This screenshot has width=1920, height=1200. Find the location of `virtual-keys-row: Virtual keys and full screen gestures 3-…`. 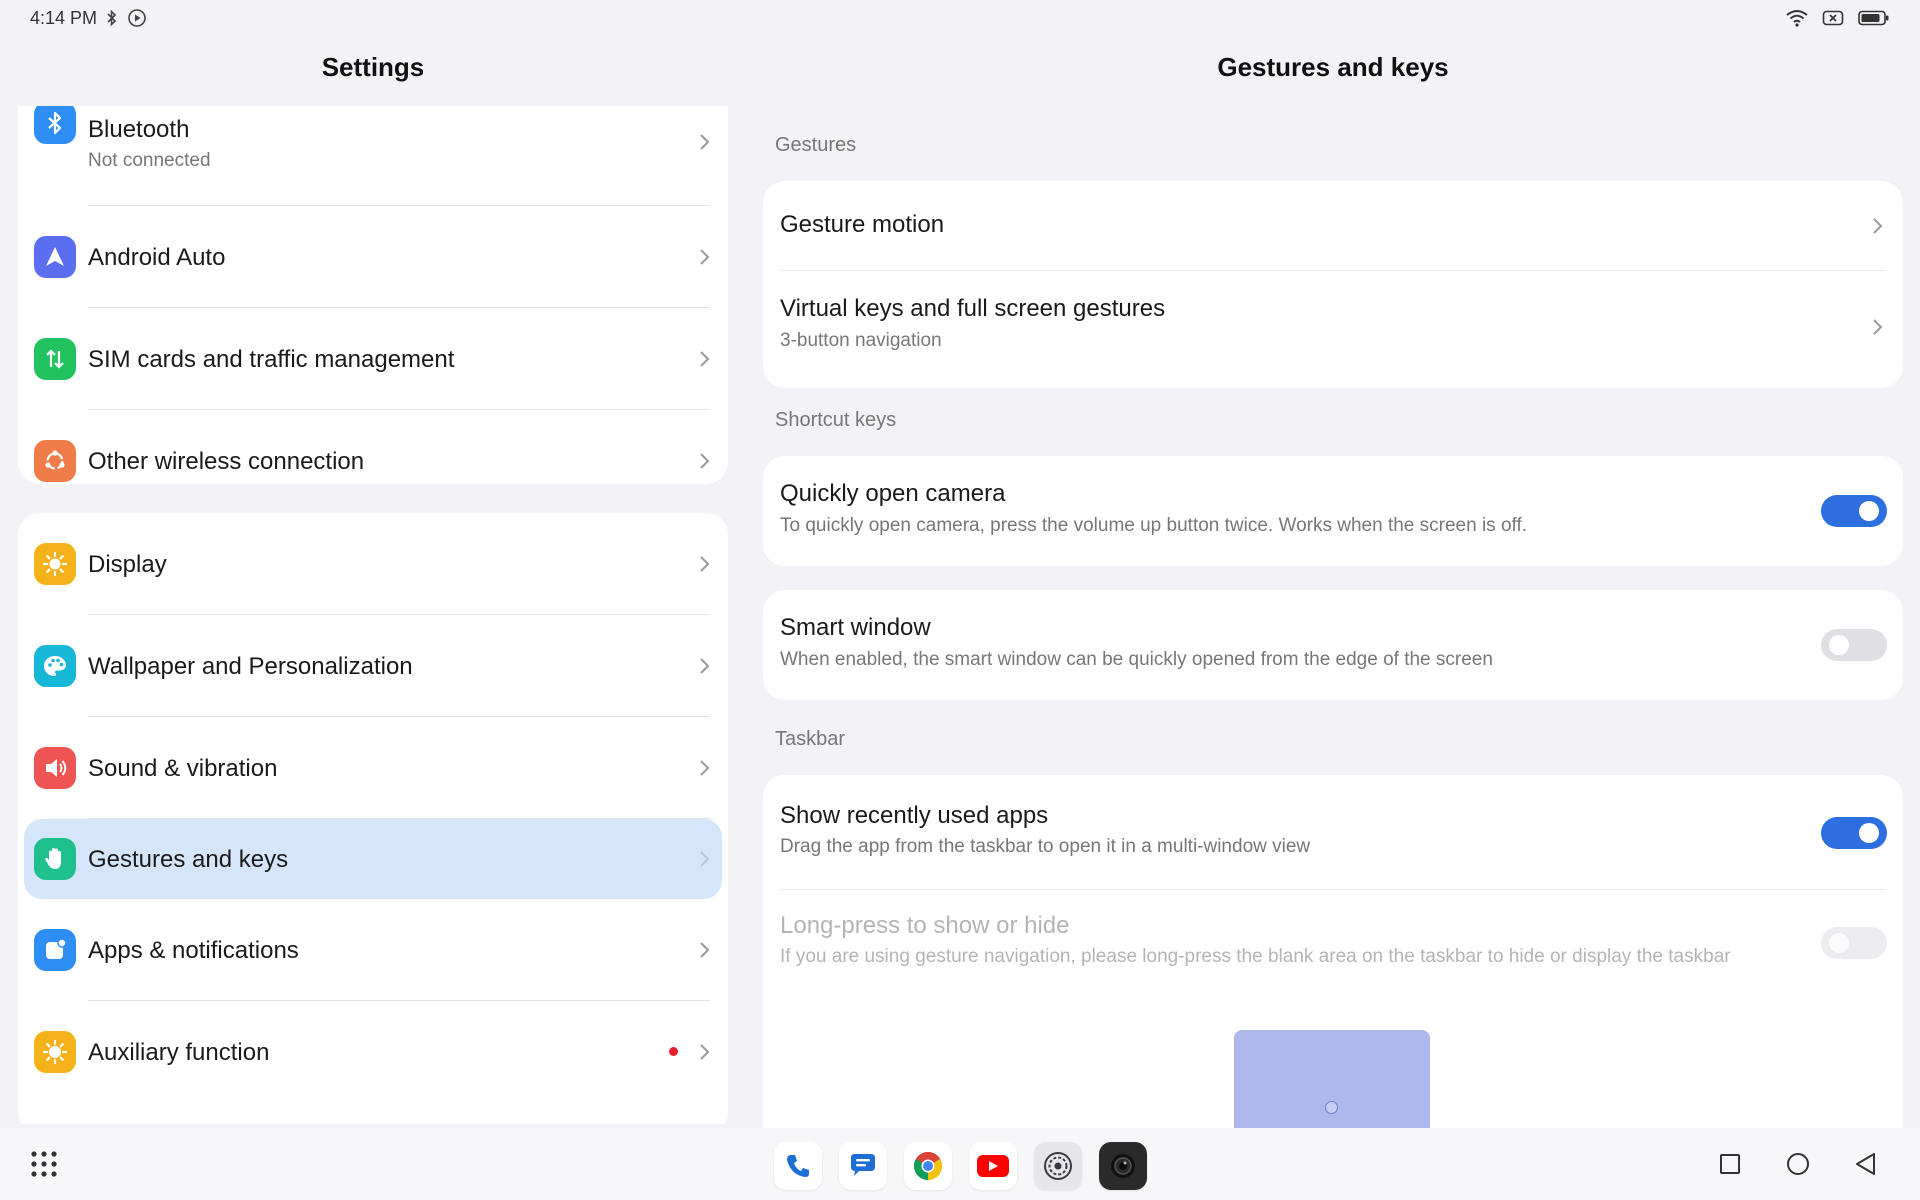

virtual-keys-row: Virtual keys and full screen gestures 3-… is located at coordinates (1333, 329).